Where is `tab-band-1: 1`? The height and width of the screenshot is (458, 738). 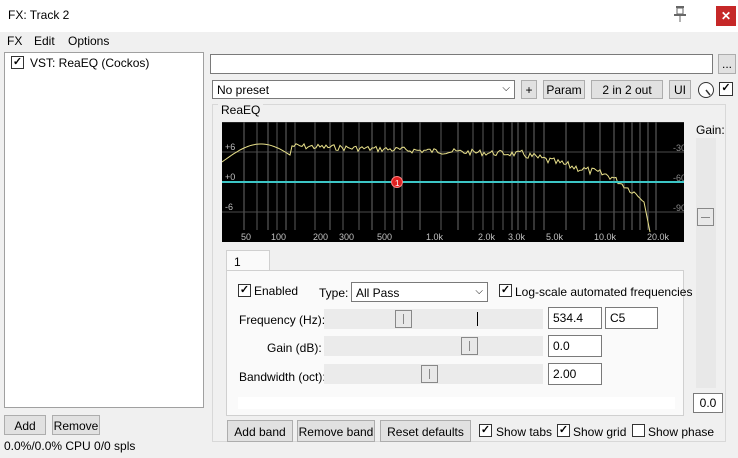
tab-band-1: 1 is located at coordinates (248, 261).